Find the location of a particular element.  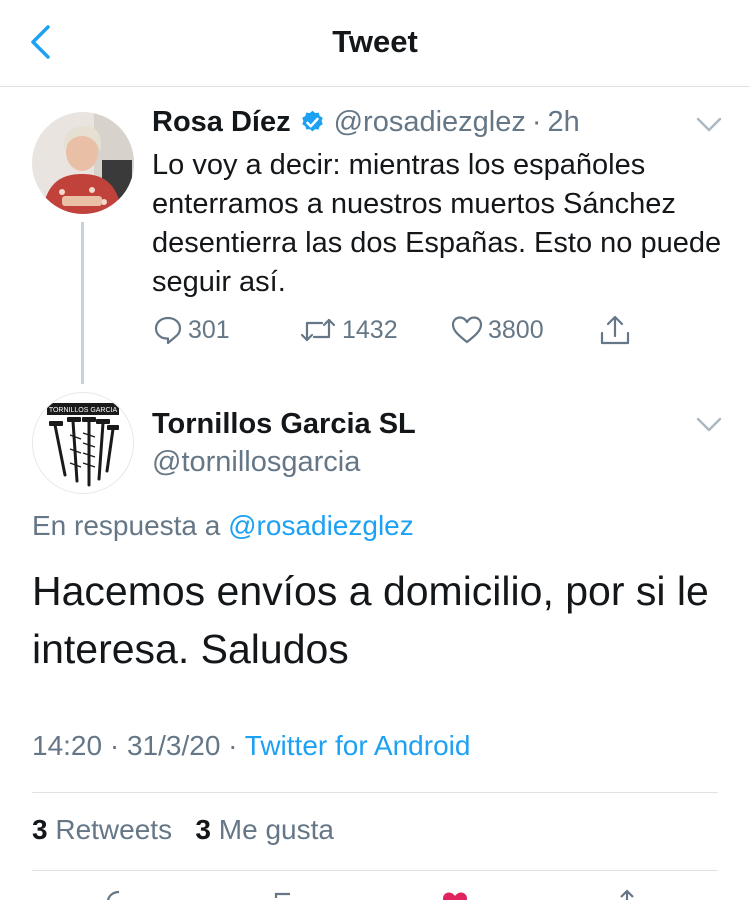

reply-count: 301 is located at coordinates (209, 329).